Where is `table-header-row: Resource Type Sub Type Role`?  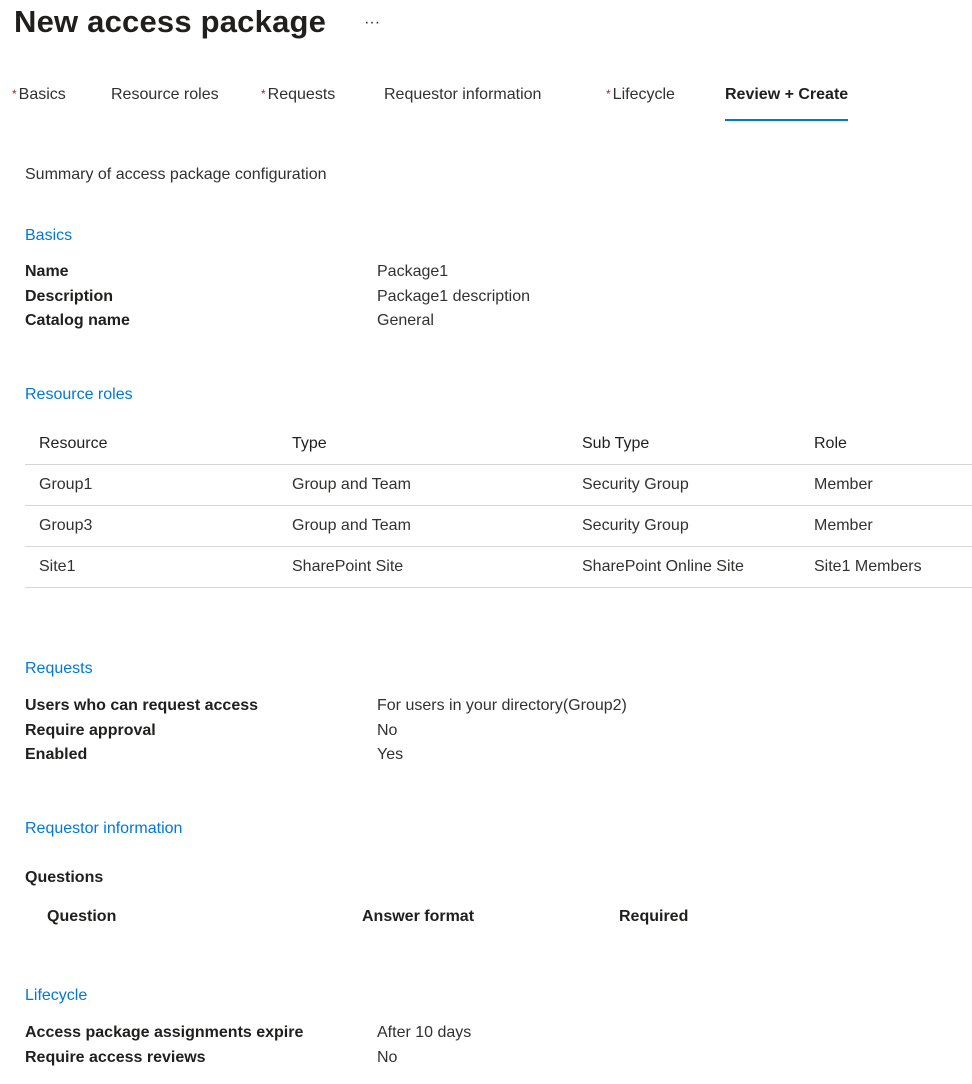
table-header-row: Resource Type Sub Type Role is located at coordinates (498, 444).